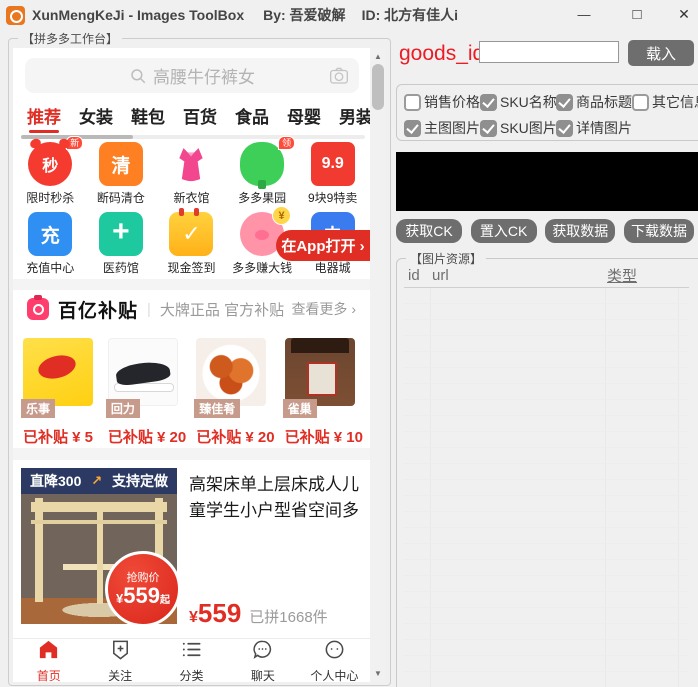 The height and width of the screenshot is (687, 698). What do you see at coordinates (580, 231) in the screenshot?
I see `get-data-button: 获取数据` at bounding box center [580, 231].